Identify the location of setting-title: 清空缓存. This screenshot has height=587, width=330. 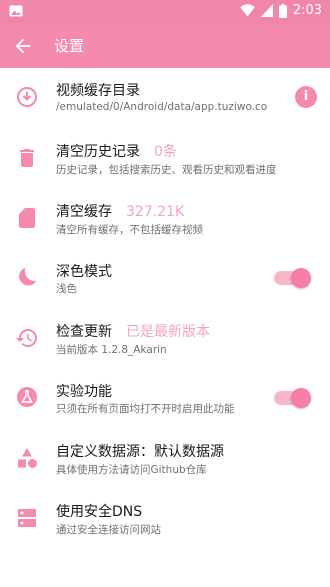
(84, 212).